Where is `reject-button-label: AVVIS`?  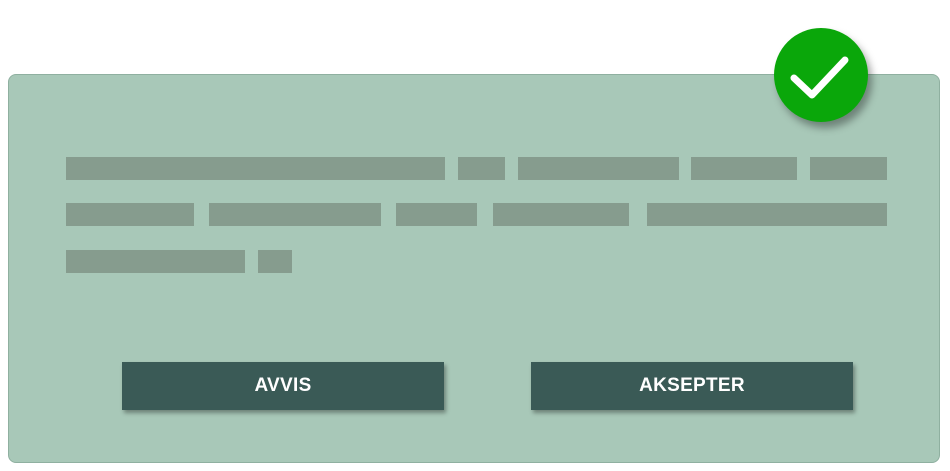 reject-button-label: AVVIS is located at coordinates (283, 385).